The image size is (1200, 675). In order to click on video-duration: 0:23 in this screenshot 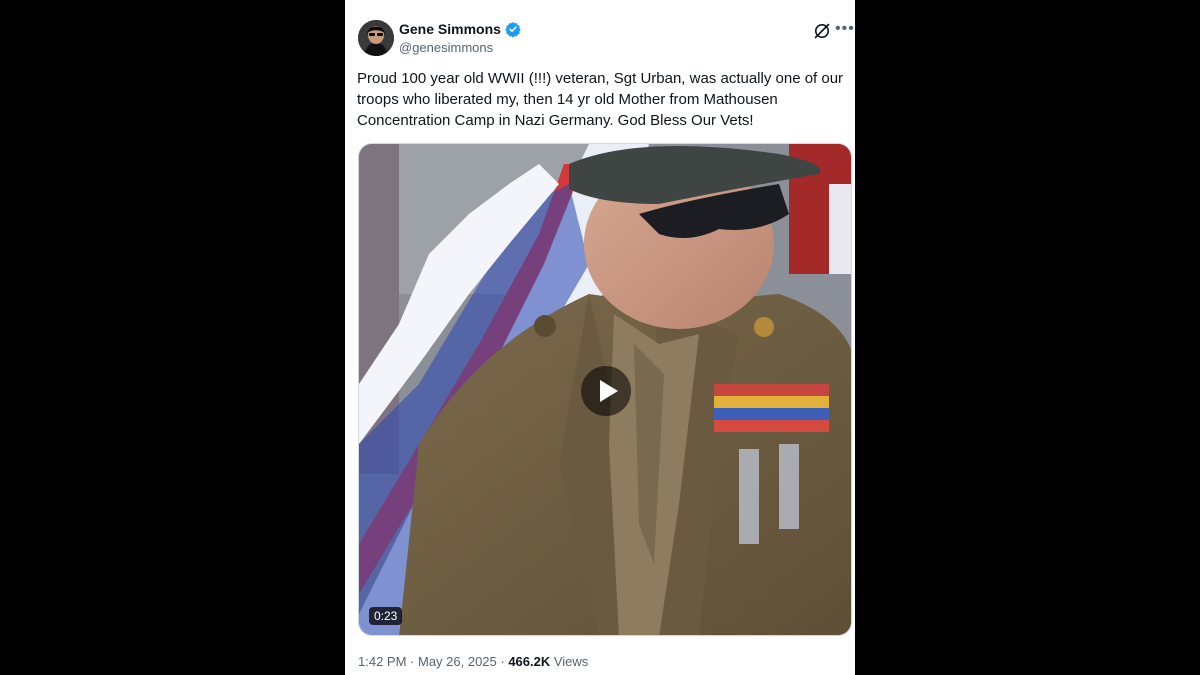, I will do `click(386, 616)`.